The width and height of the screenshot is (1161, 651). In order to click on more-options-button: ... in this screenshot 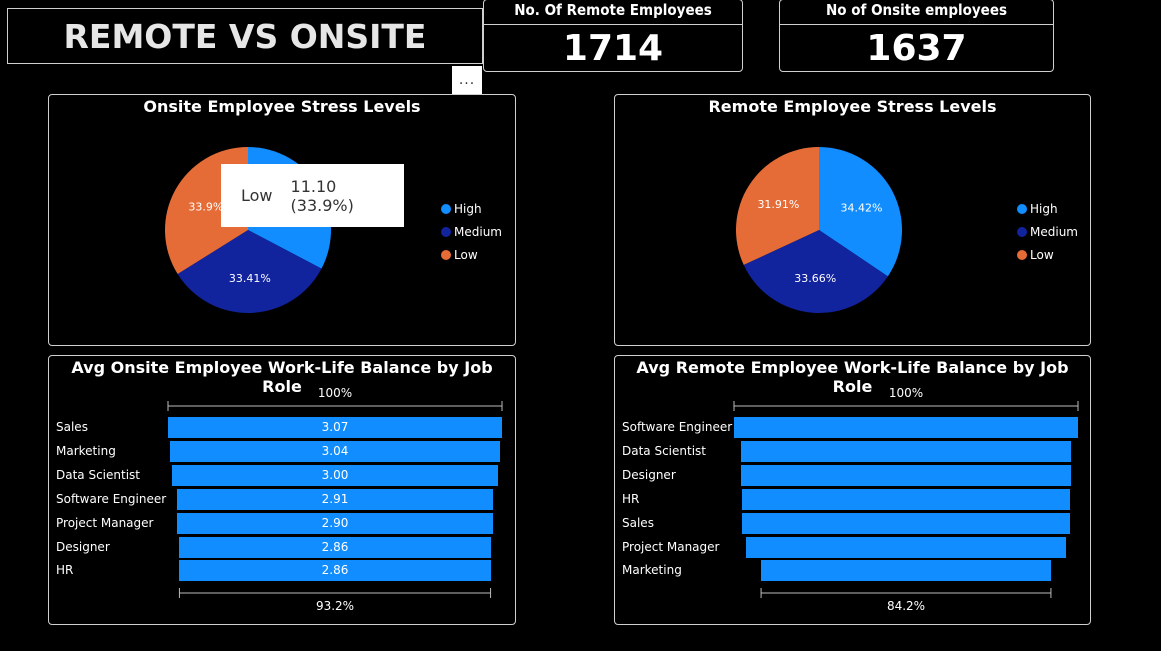, I will do `click(467, 80)`.